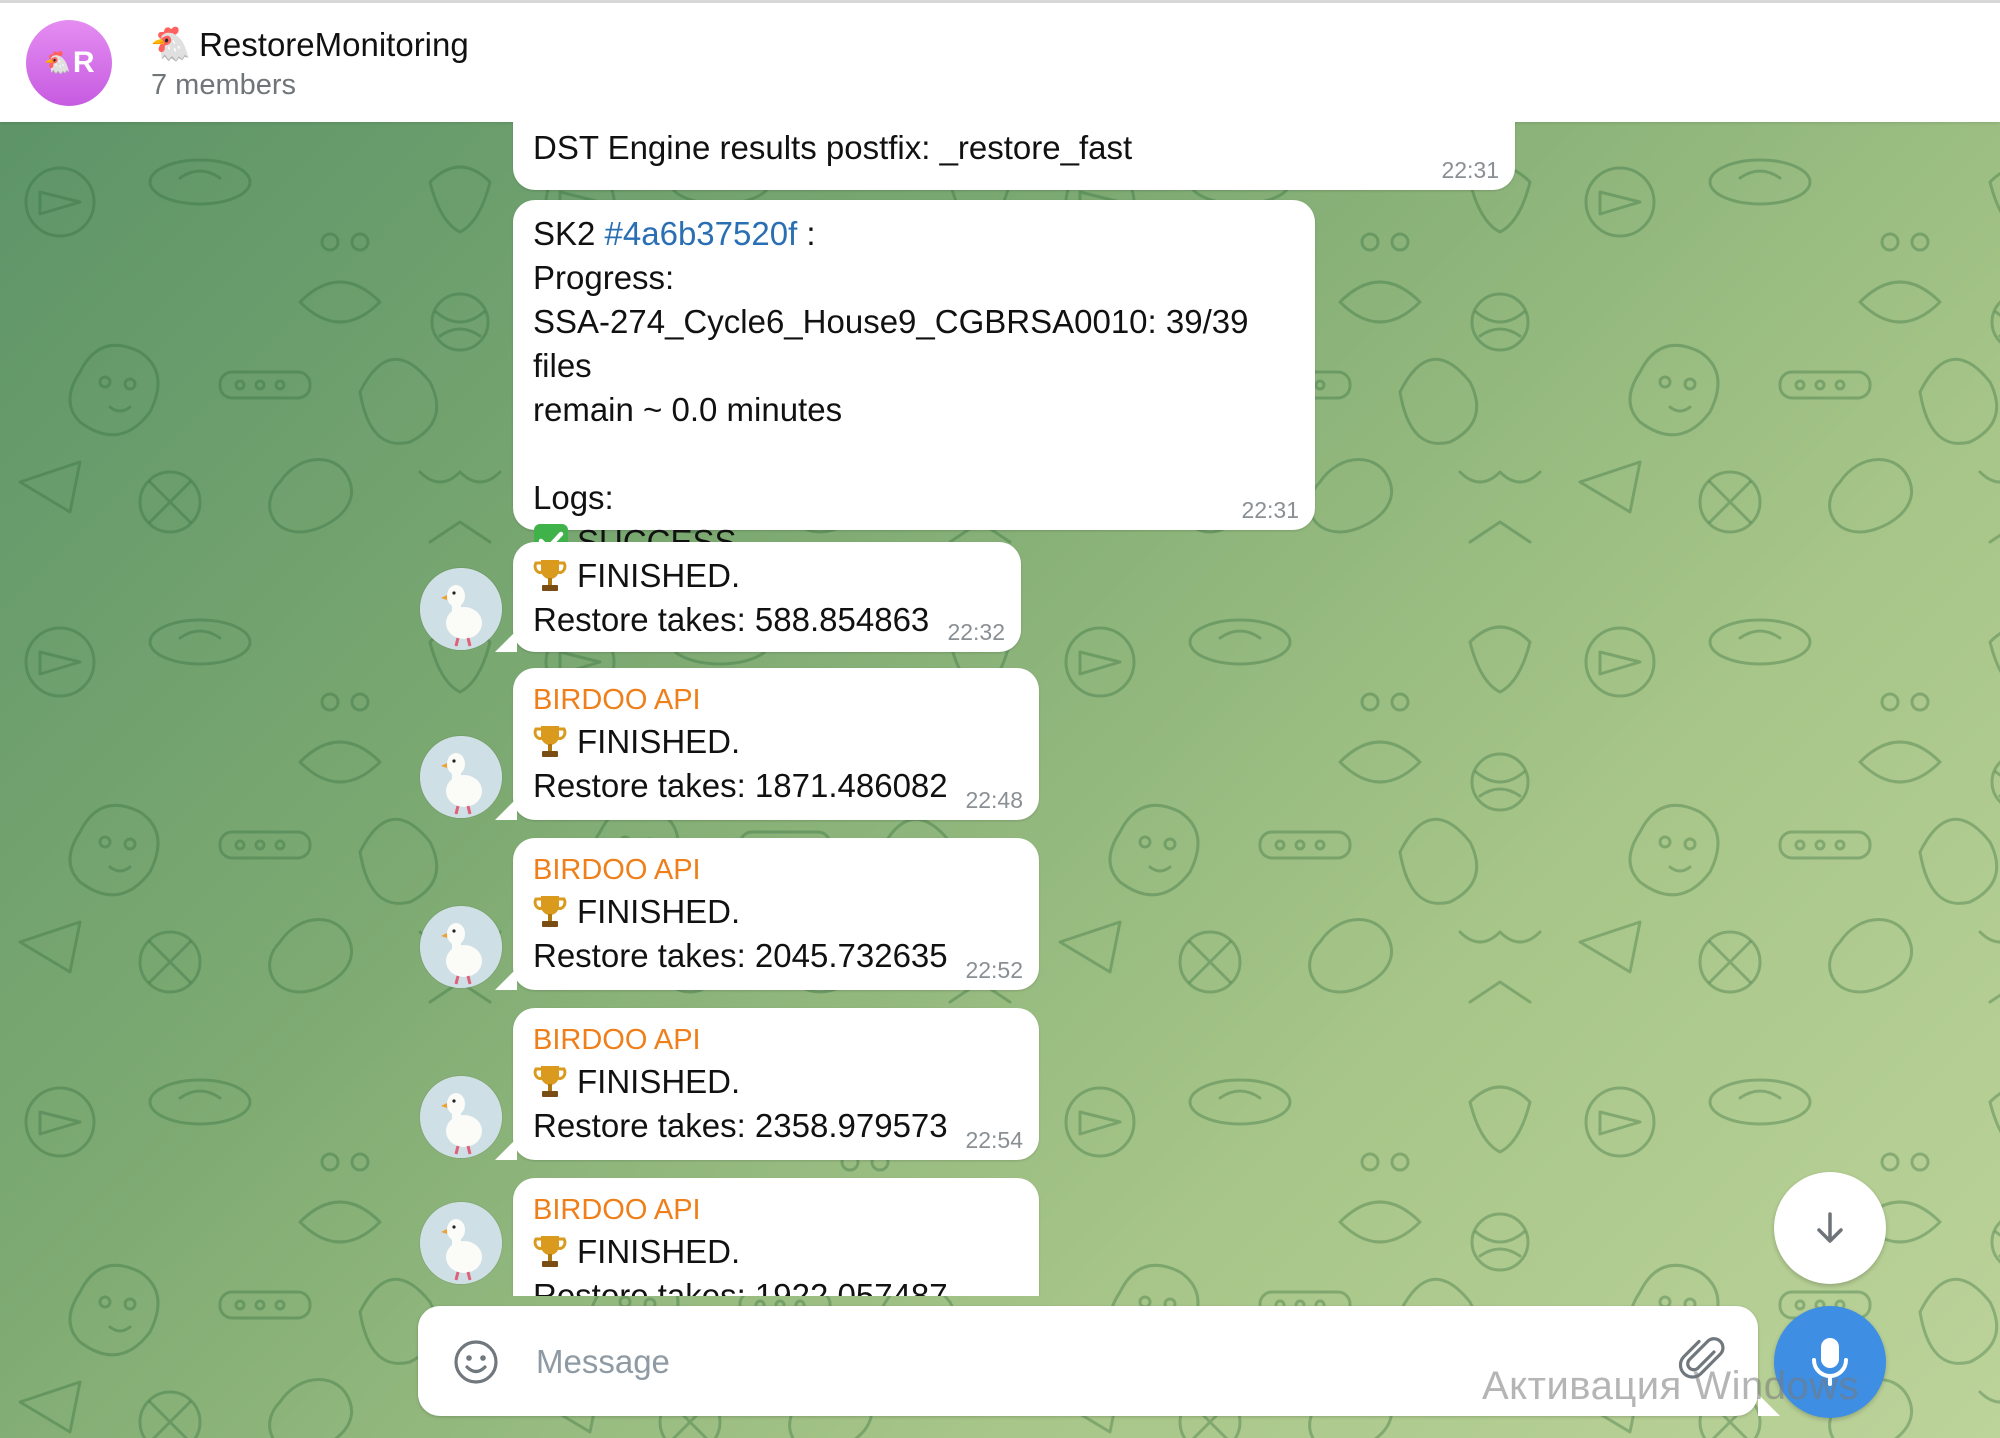  What do you see at coordinates (740, 955) in the screenshot?
I see `restore-line: Restore takes: 2045.732635` at bounding box center [740, 955].